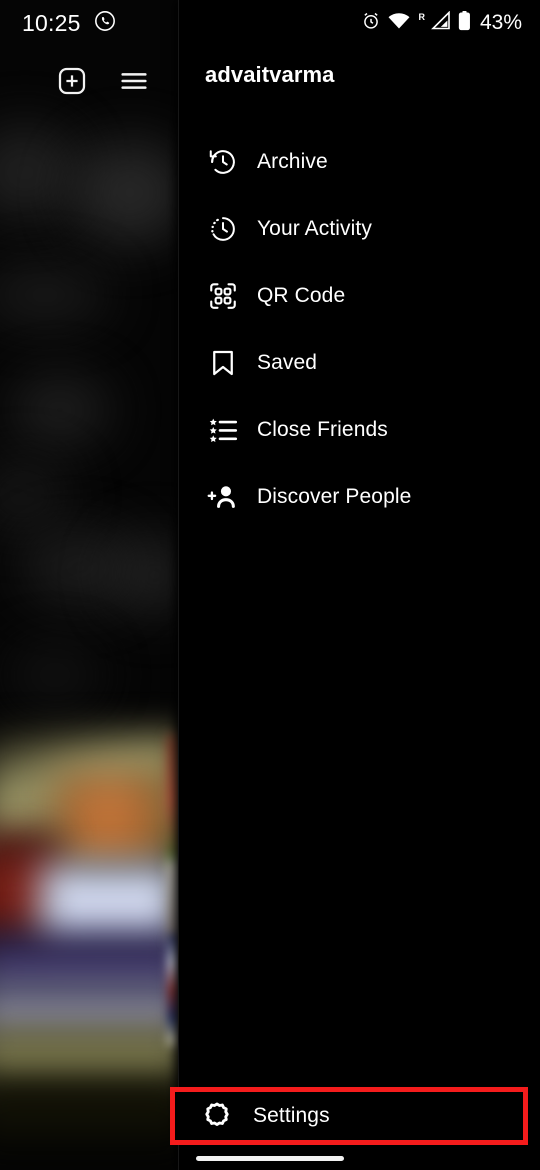 This screenshot has width=540, height=1170. What do you see at coordinates (292, 161) in the screenshot?
I see `menu-item-label: Archive` at bounding box center [292, 161].